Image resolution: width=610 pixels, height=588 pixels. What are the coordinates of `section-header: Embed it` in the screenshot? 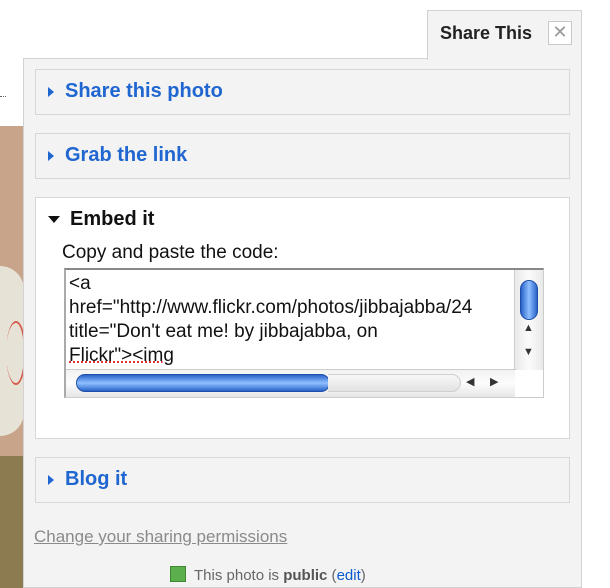 It's located at (101, 219).